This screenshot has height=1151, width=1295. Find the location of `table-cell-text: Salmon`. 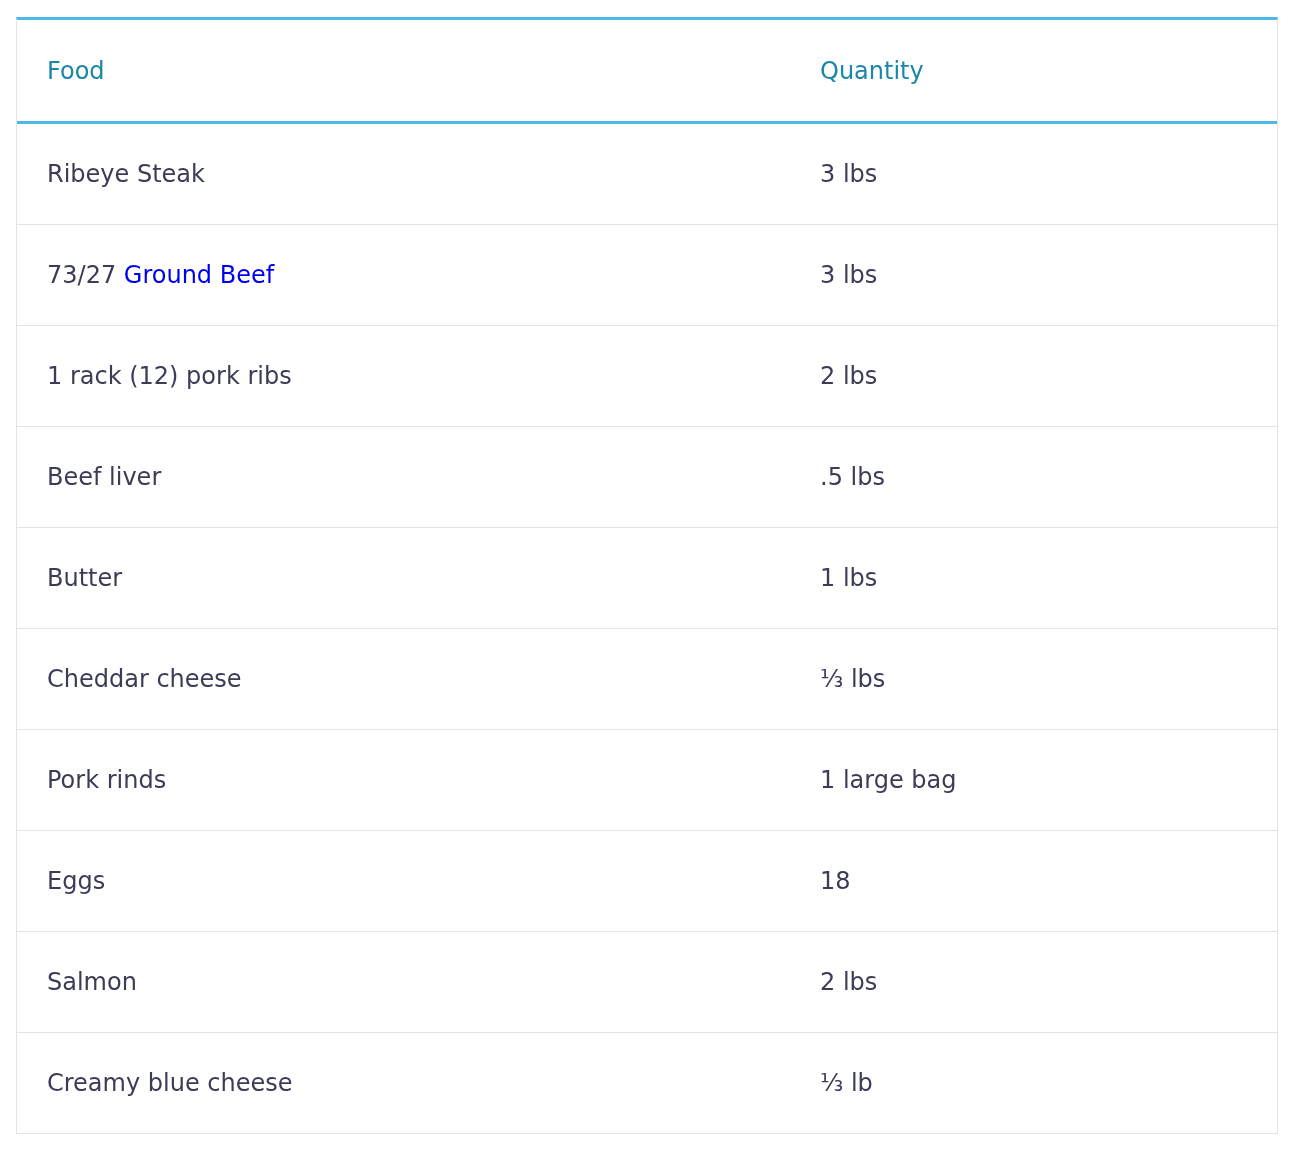

table-cell-text: Salmon is located at coordinates (92, 982).